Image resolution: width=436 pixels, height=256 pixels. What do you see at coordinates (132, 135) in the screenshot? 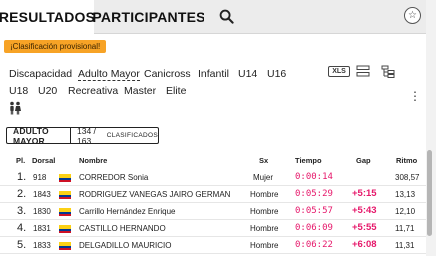
I see `summary-label: CLASIFICADOS` at bounding box center [132, 135].